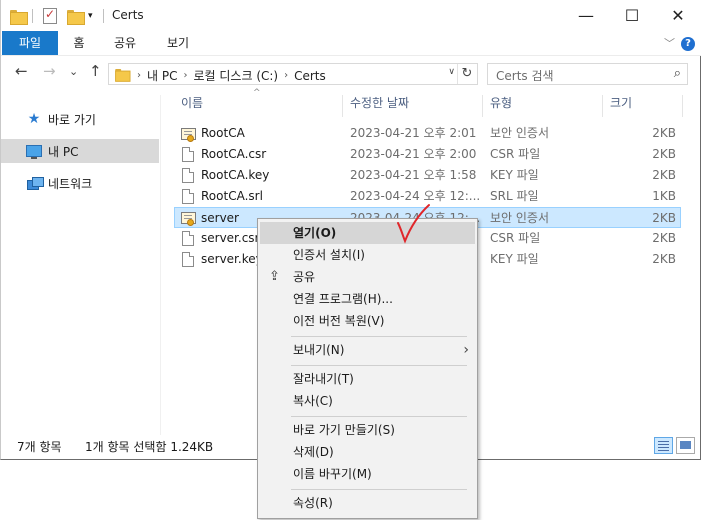 The width and height of the screenshot is (701, 520). Describe the element at coordinates (587, 74) in the screenshot. I see `search-box: Certs 검색 ⌕` at that location.